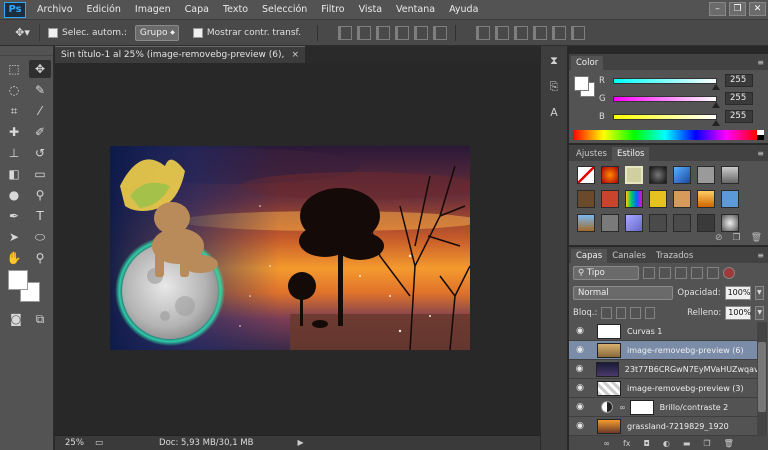 Image resolution: width=768 pixels, height=450 pixels. I want to click on blue-value-input: 255, so click(739, 116).